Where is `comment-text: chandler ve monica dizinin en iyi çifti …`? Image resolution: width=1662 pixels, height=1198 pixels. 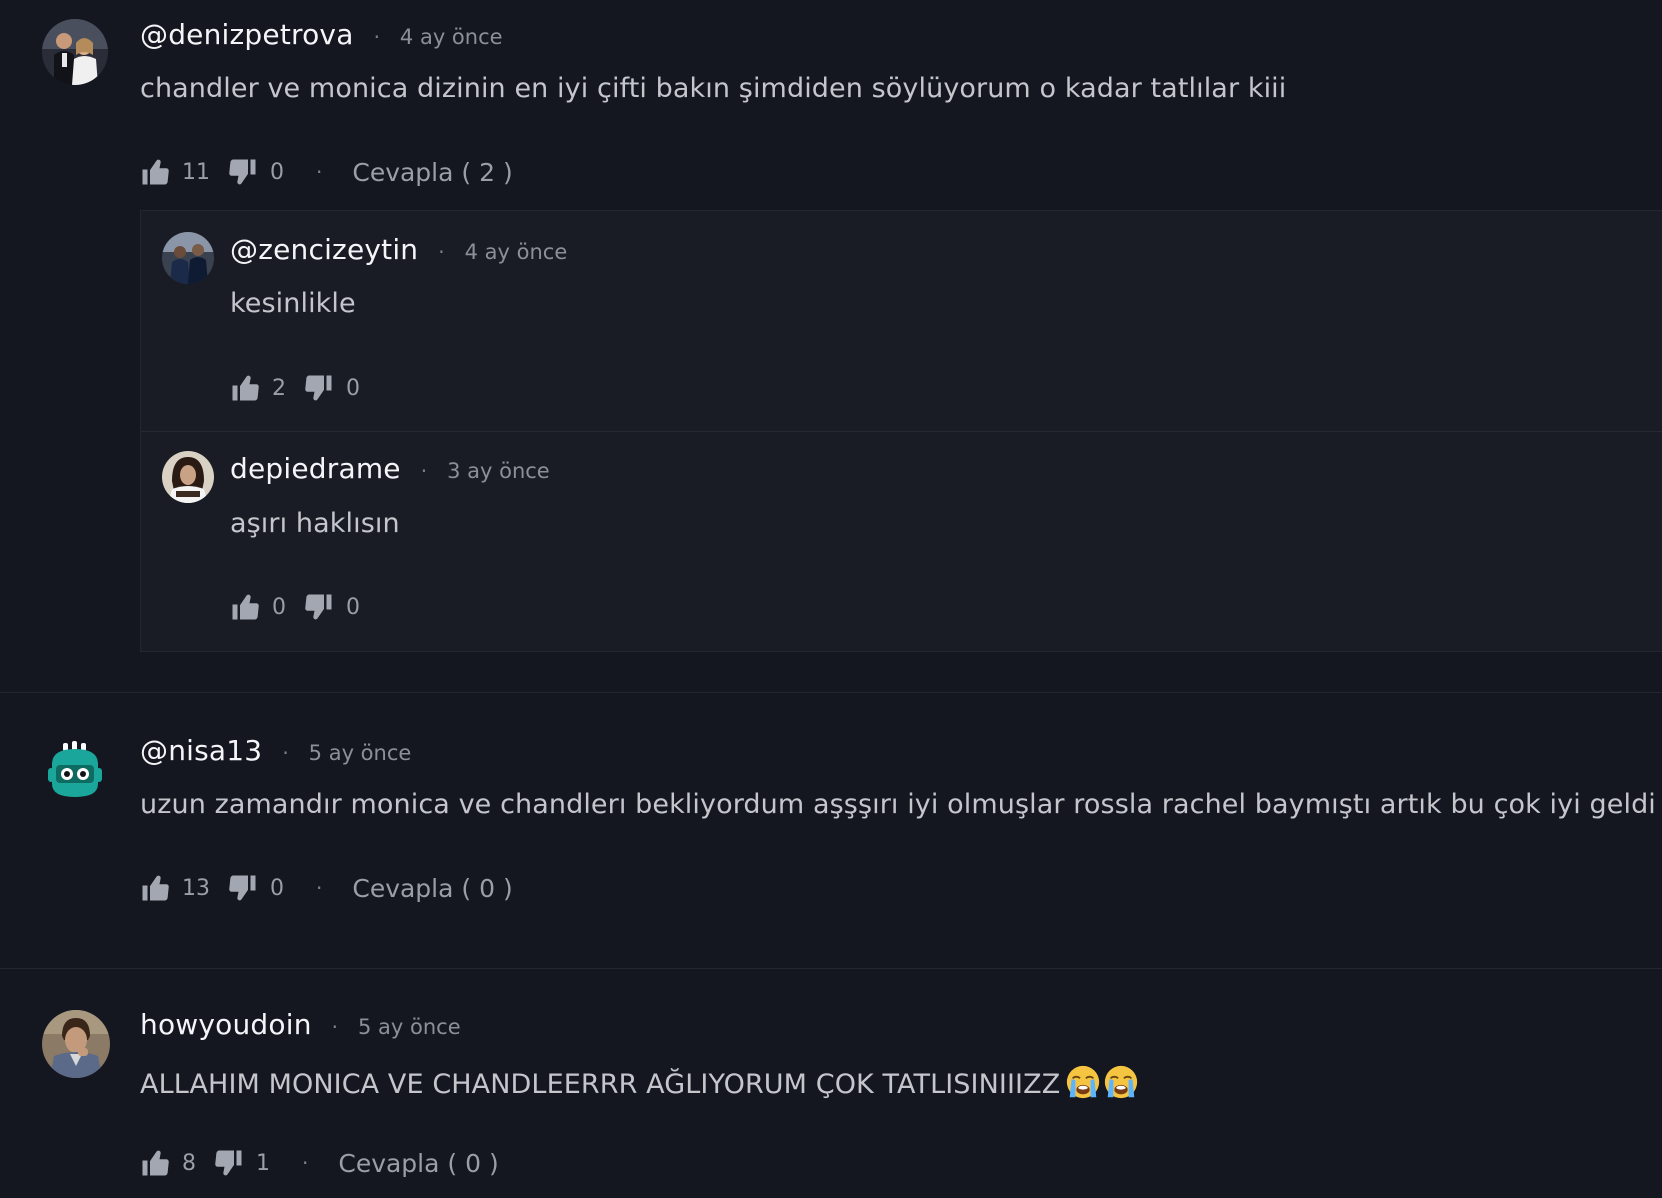 comment-text: chandler ve monica dizinin en iyi çifti … is located at coordinates (713, 88).